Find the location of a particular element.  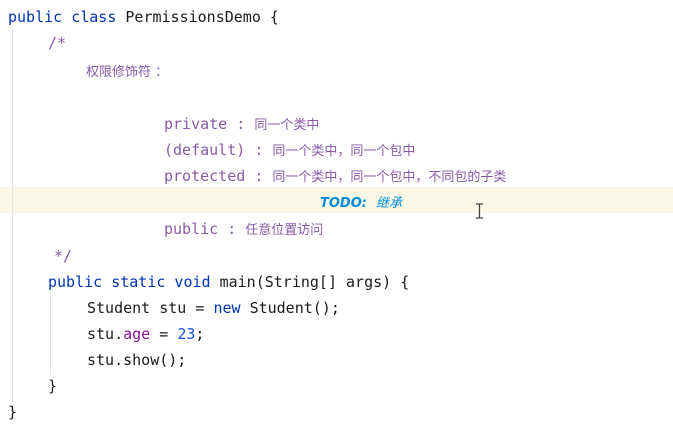

code-line-default: (default) : 同一个类中，同一个包中 is located at coordinates (289, 150).